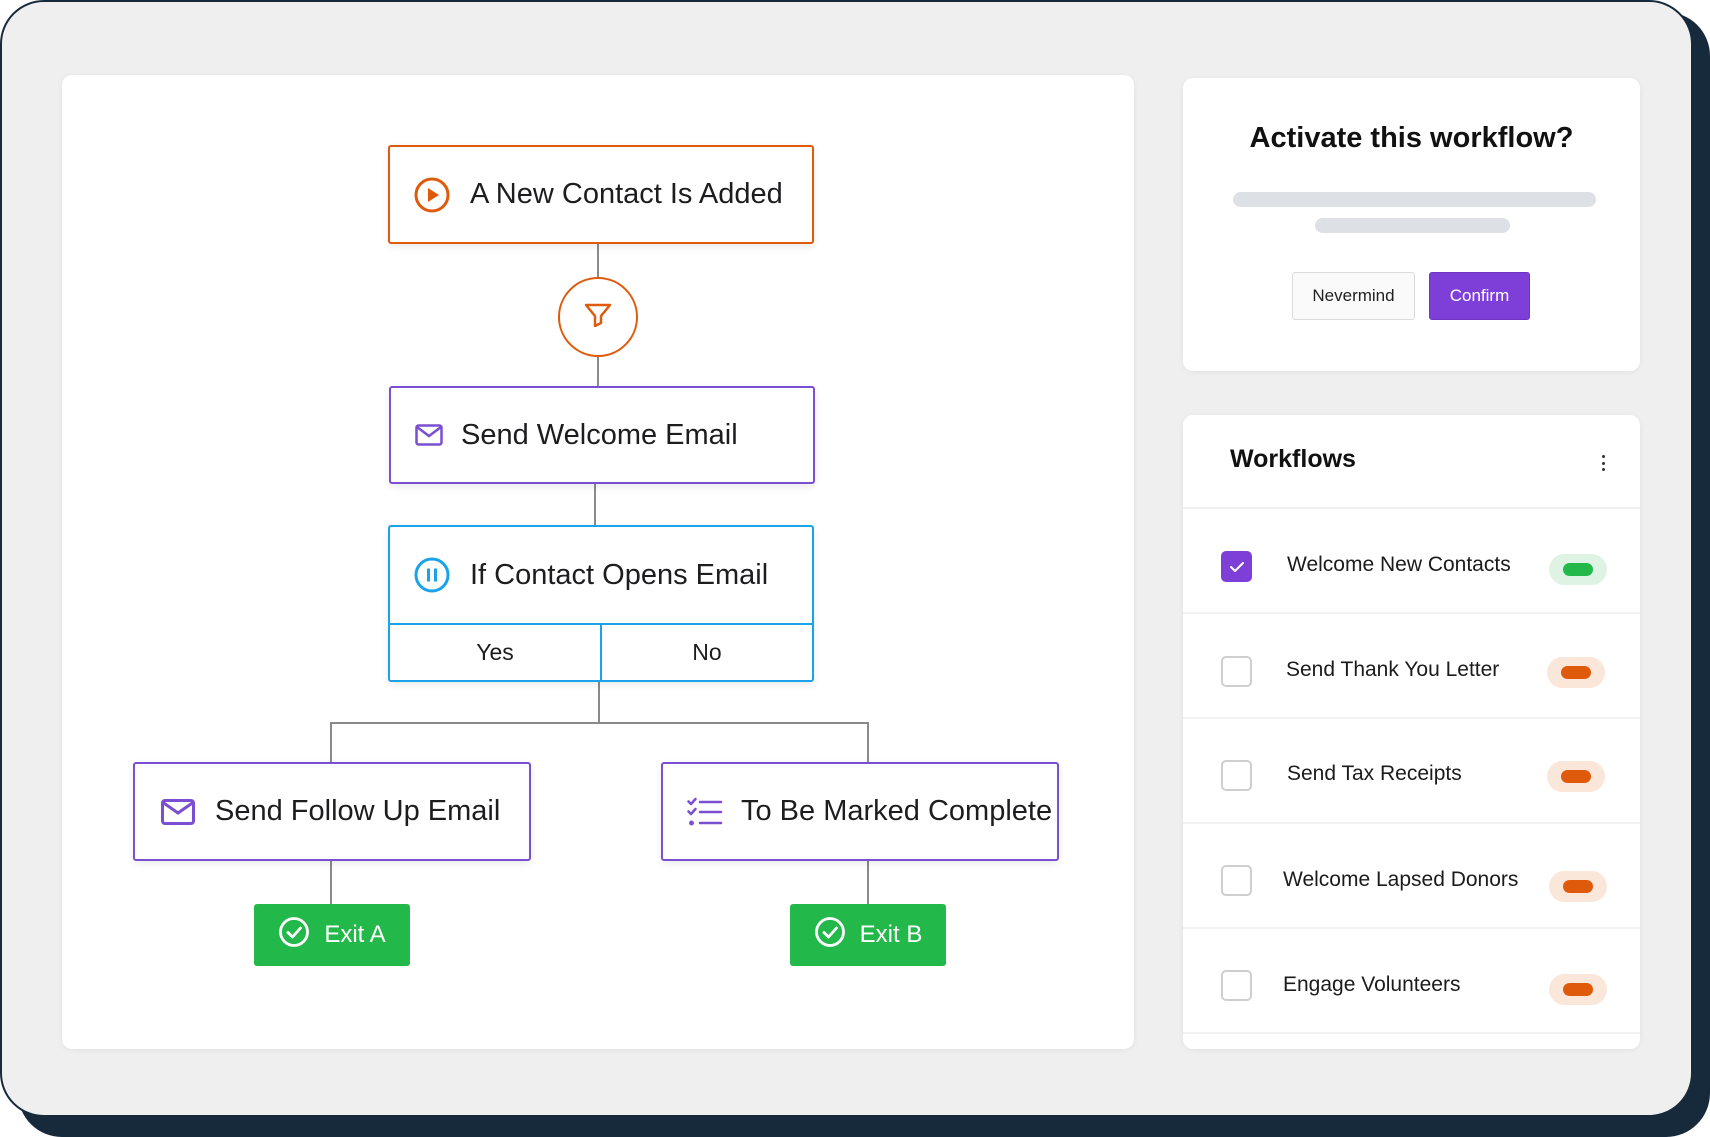 This screenshot has height=1137, width=1710. What do you see at coordinates (1374, 773) in the screenshot?
I see `workflow-name: Send Tax Receipts` at bounding box center [1374, 773].